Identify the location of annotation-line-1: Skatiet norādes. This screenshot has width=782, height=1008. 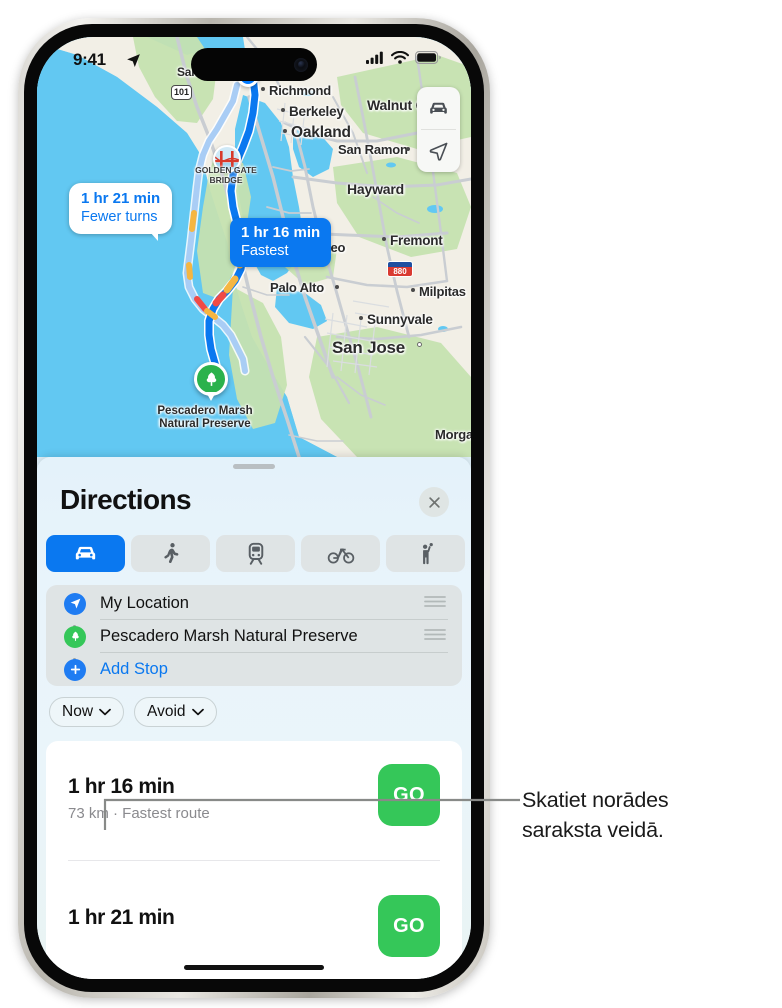
(595, 800).